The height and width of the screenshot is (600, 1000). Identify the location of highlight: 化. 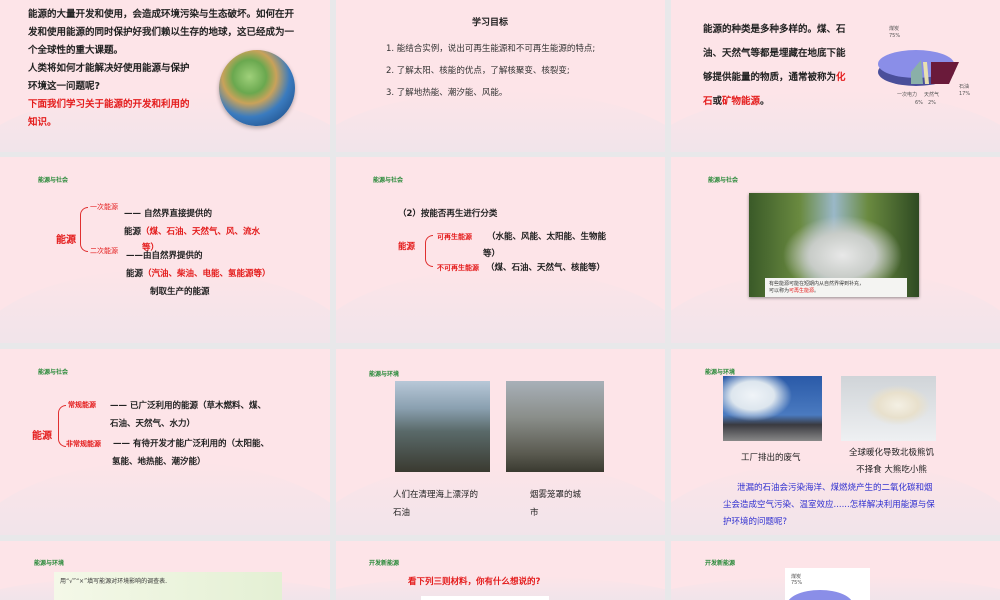
(841, 77).